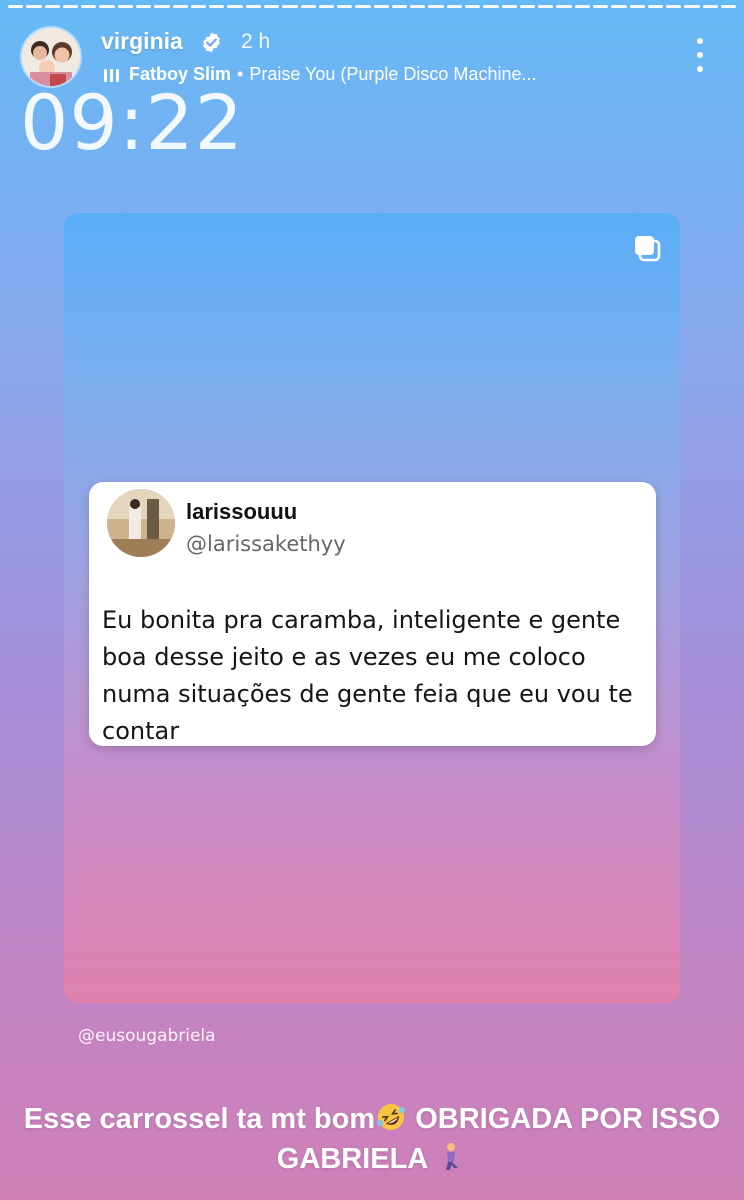 The image size is (744, 1200). What do you see at coordinates (452, 1156) in the screenshot?
I see `person-kneeling-emoji` at bounding box center [452, 1156].